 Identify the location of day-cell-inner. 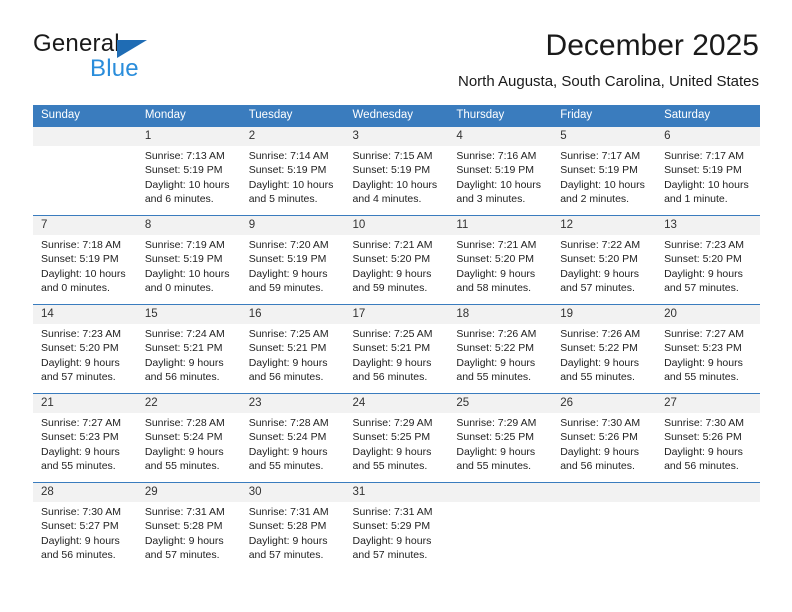
(604, 527).